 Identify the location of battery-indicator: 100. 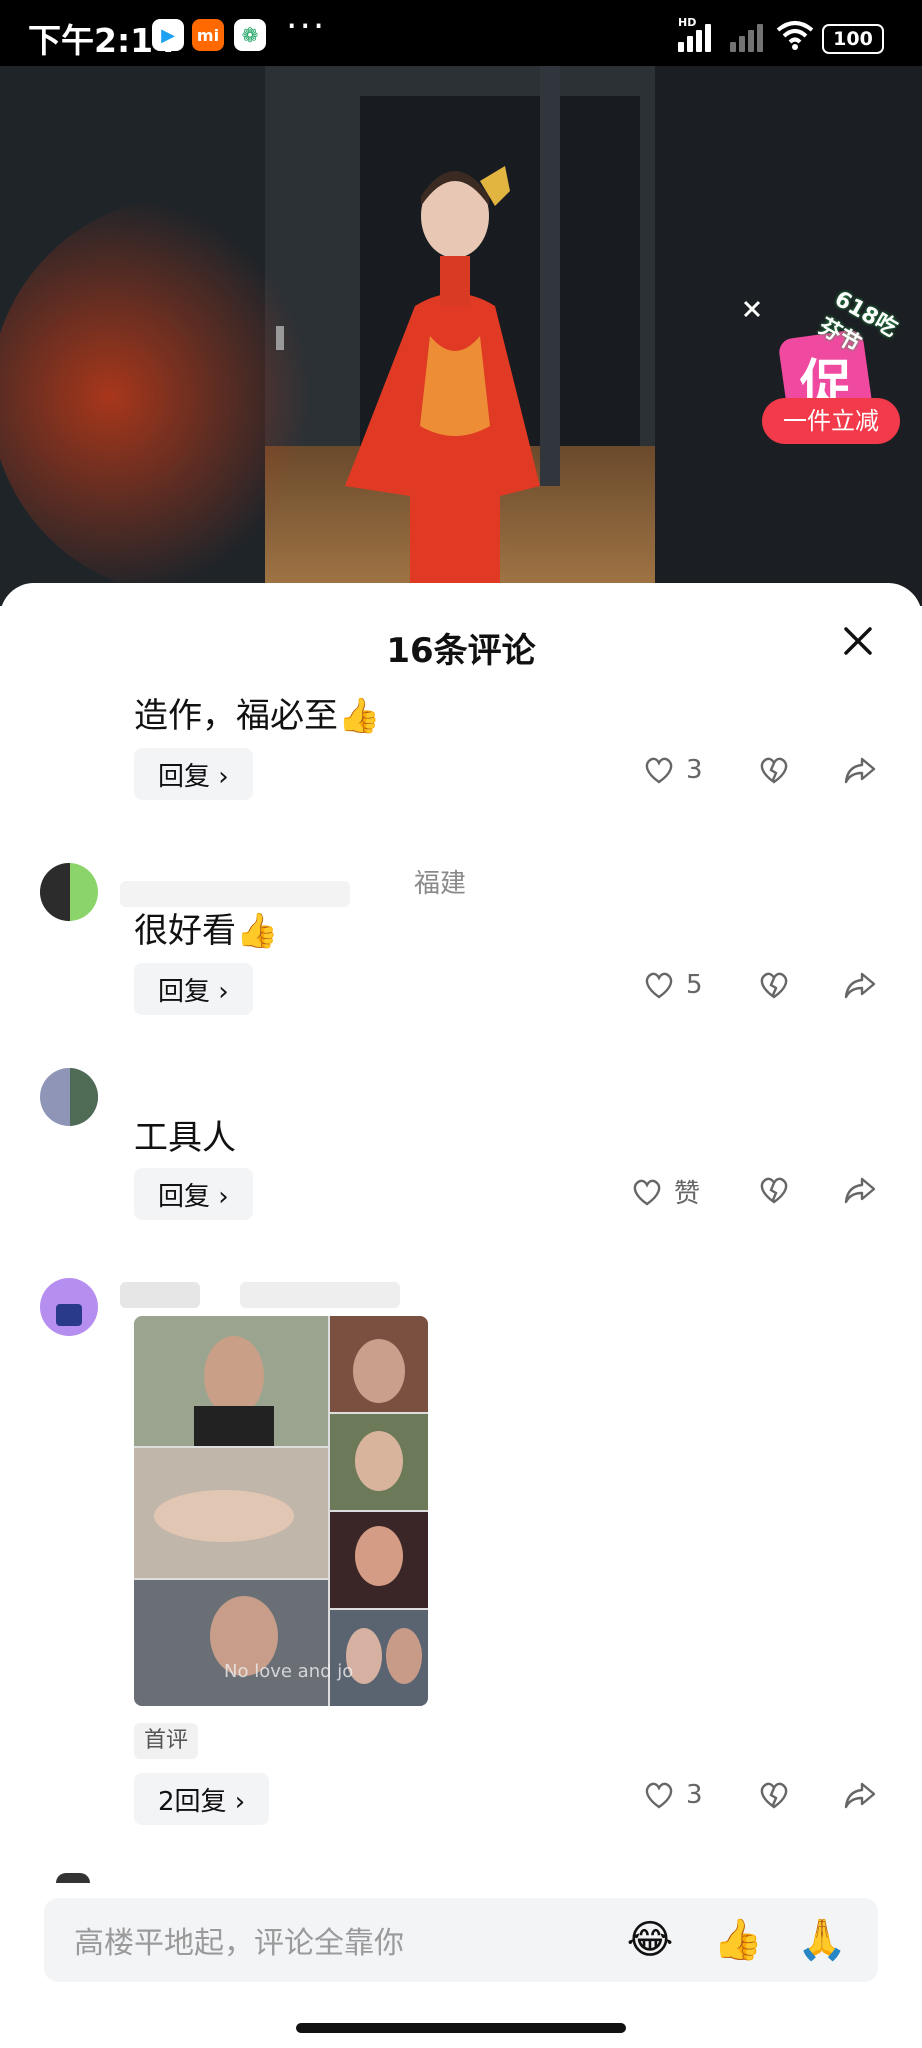
(853, 39).